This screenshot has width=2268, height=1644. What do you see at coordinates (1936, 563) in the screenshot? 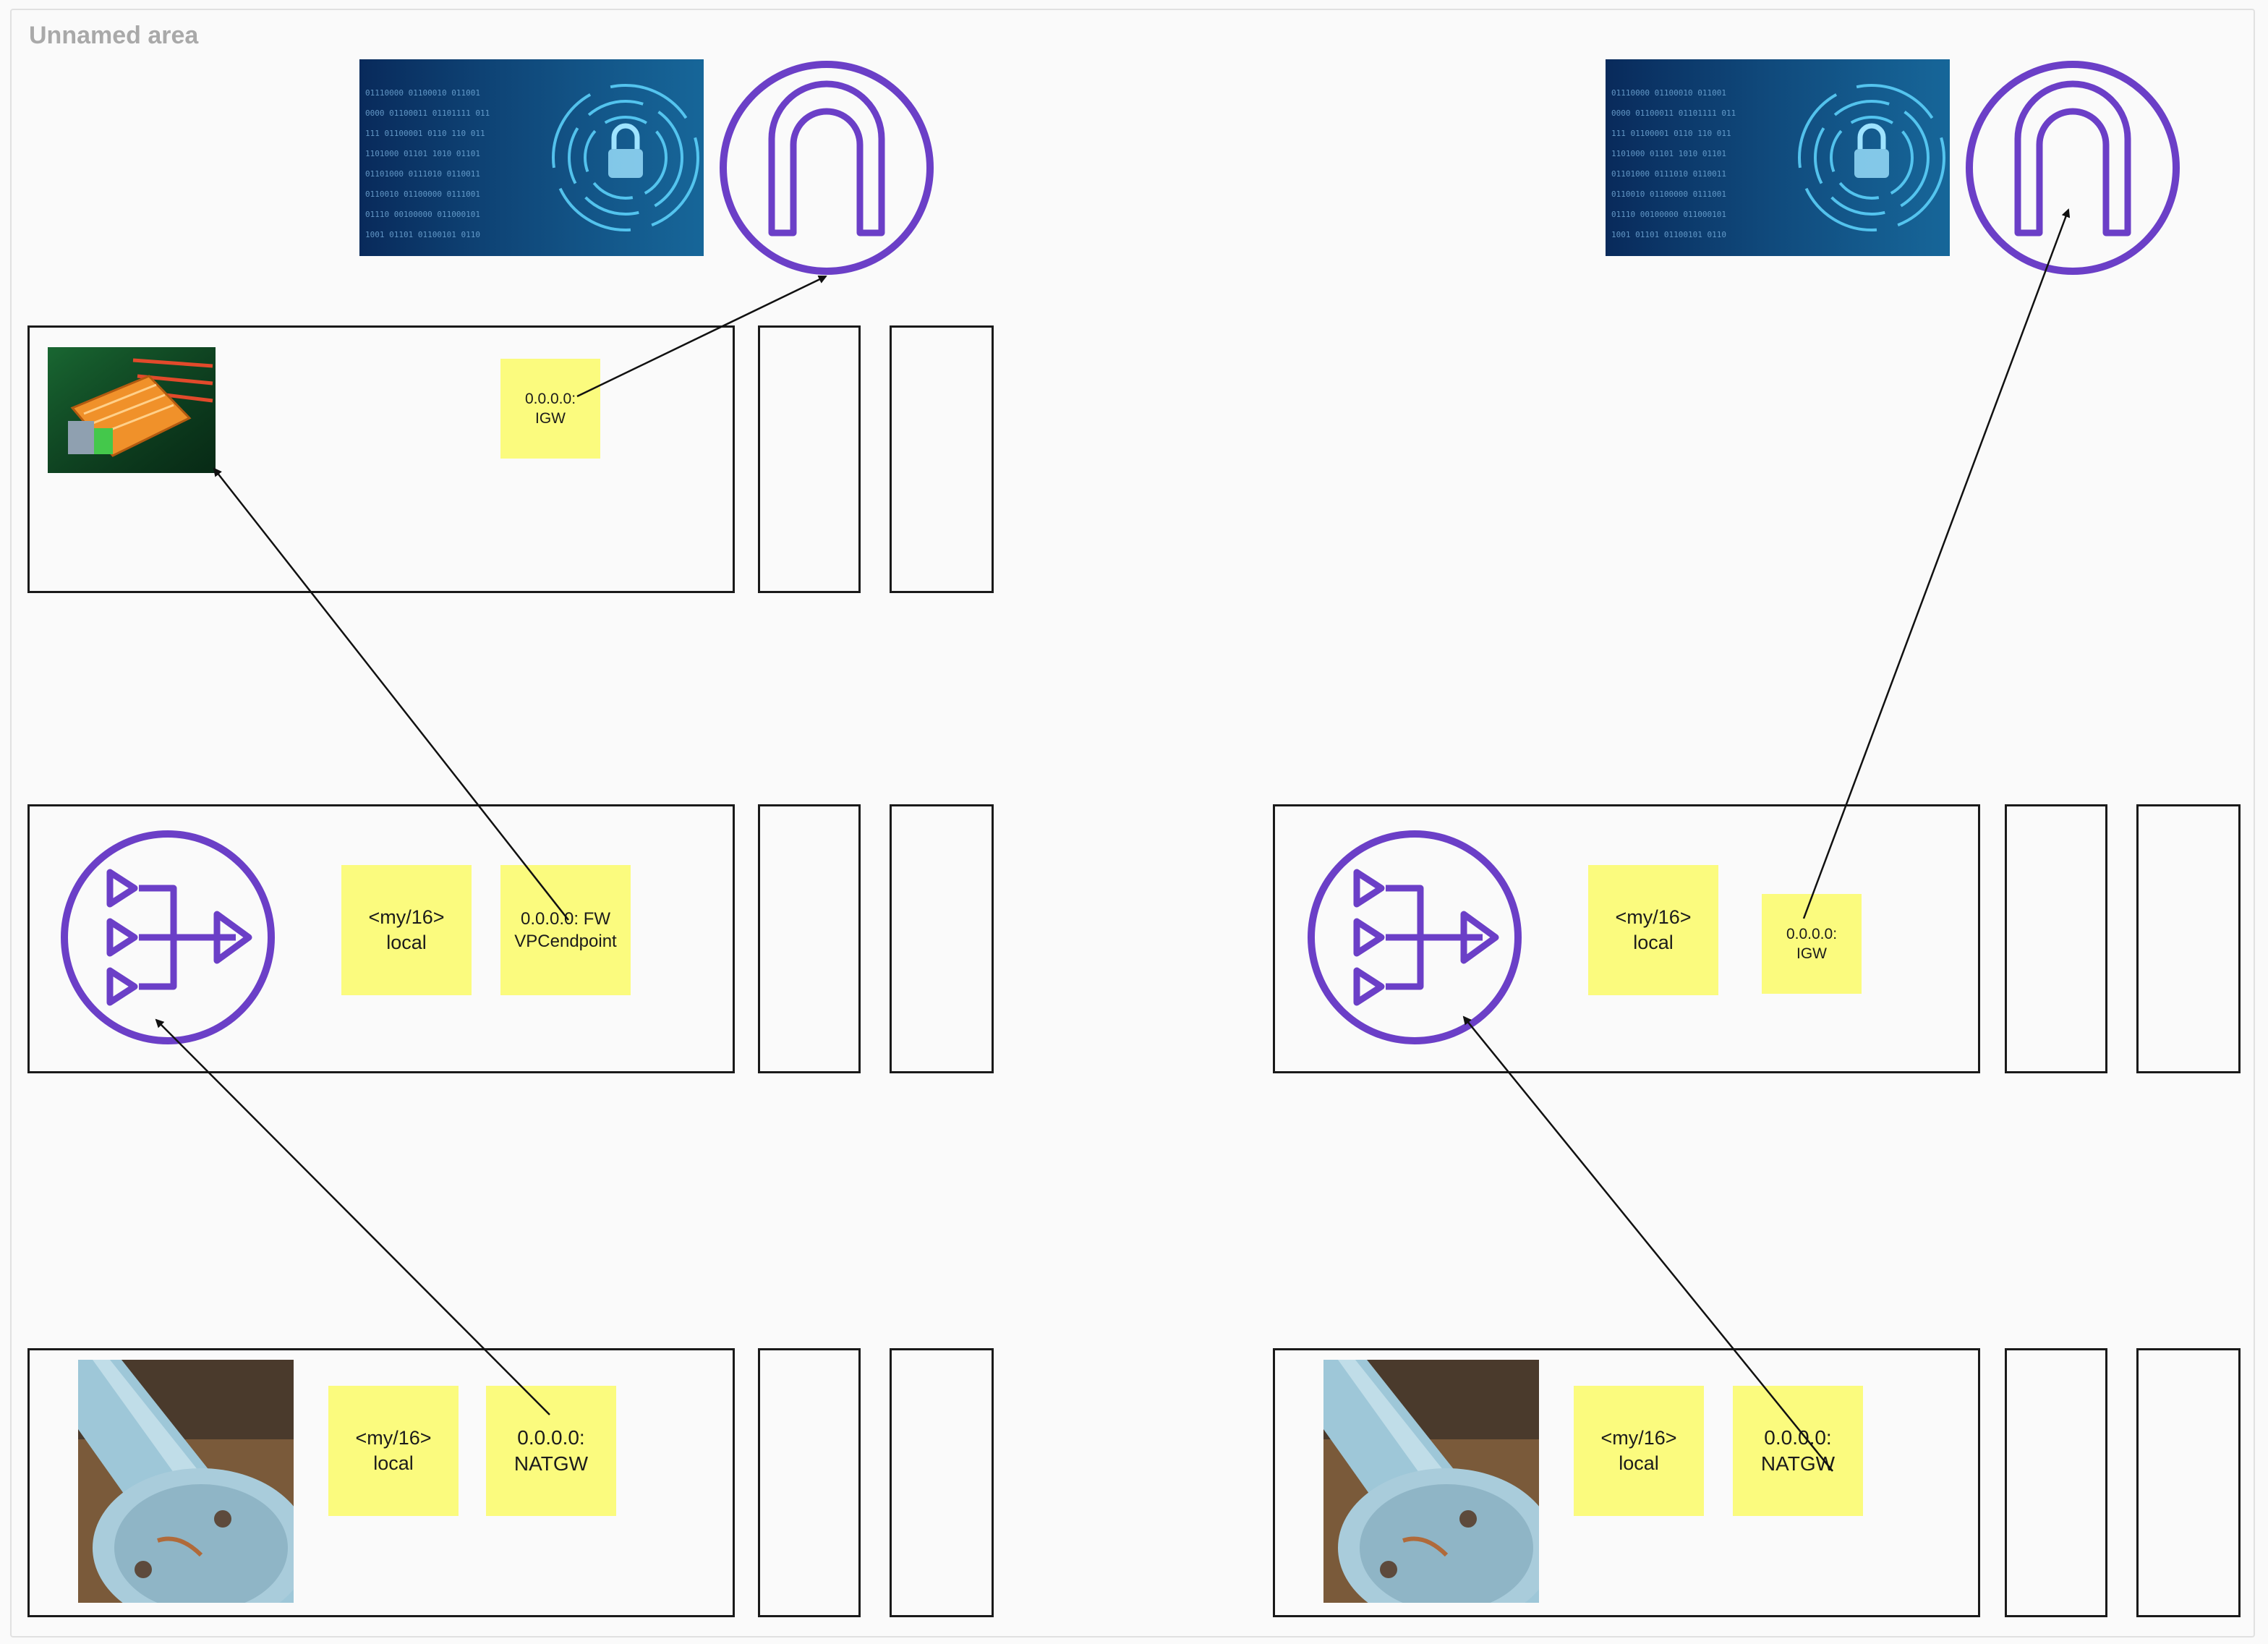
I see `arrow-igw-sticky-to-igw-right` at bounding box center [1936, 563].